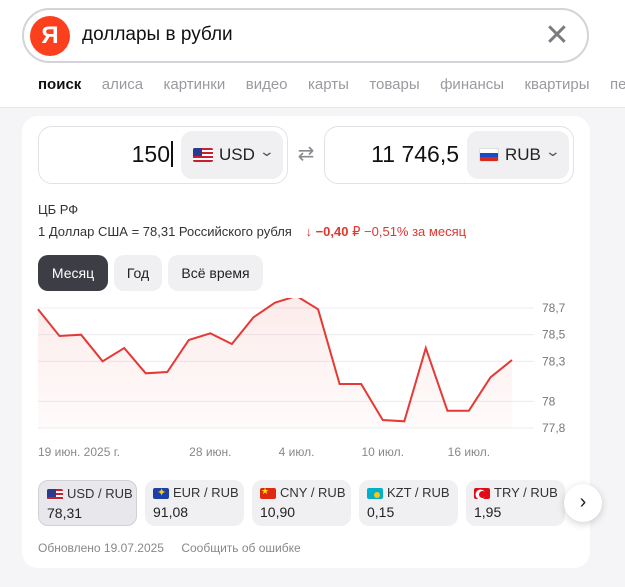 The height and width of the screenshot is (587, 625). Describe the element at coordinates (554, 335) in the screenshot. I see `chart-y-tick-label: 78,5` at that location.